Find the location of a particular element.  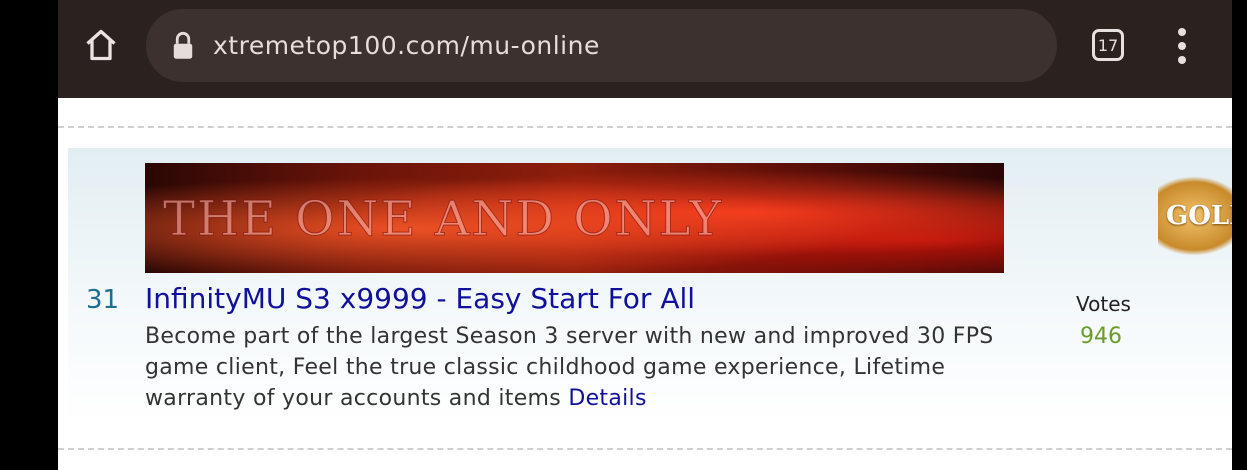

gold-badge: GOLD is located at coordinates (1195, 216).